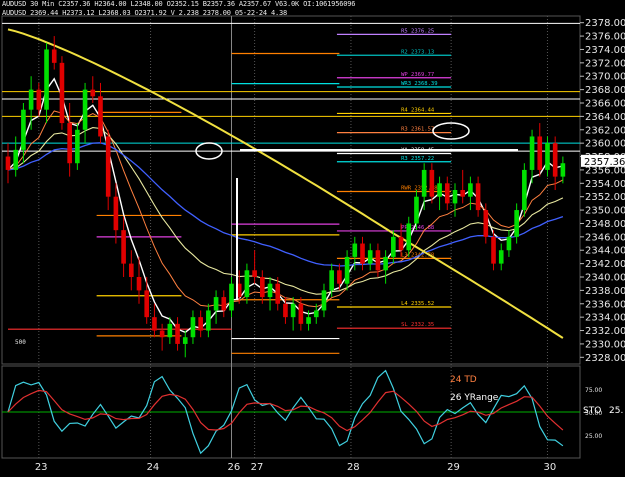  Describe the element at coordinates (605, 251) in the screenshot. I see `y-tick-label: 2344.00` at that location.